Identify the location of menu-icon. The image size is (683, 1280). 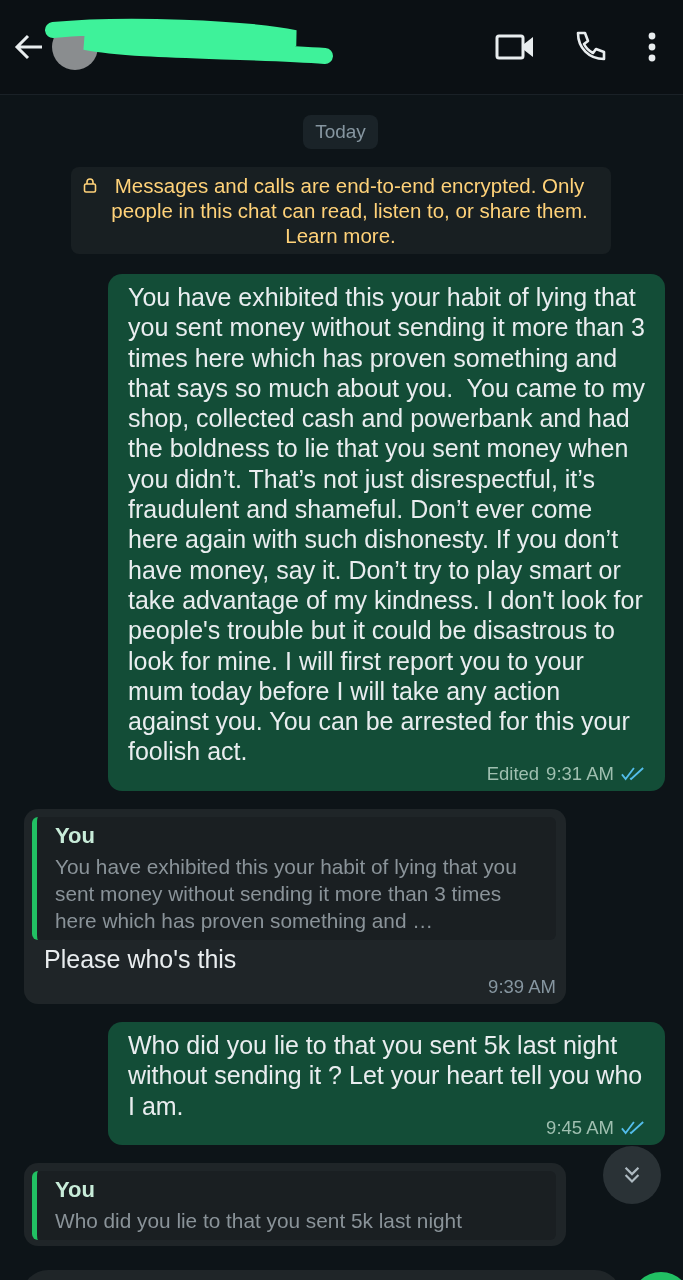
(652, 47).